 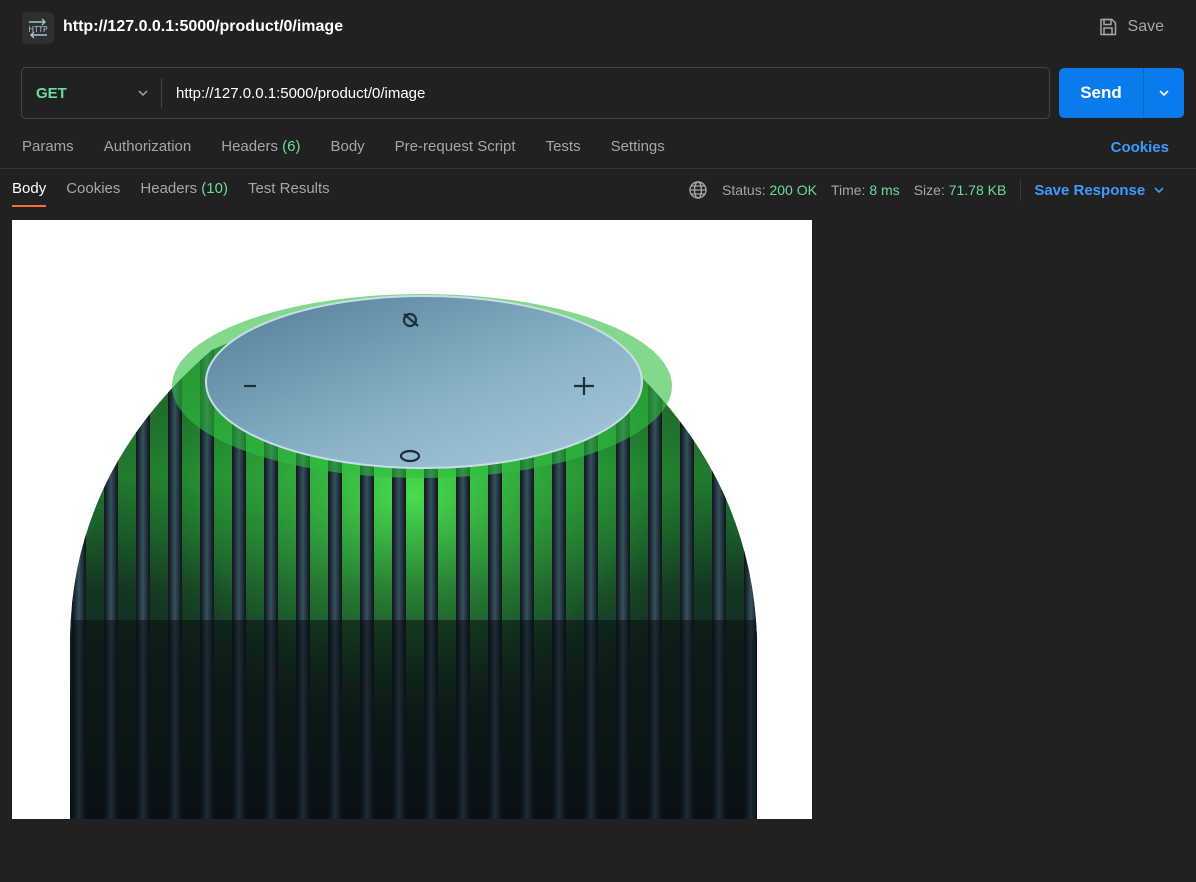 I want to click on save-button: Save, so click(x=1131, y=27).